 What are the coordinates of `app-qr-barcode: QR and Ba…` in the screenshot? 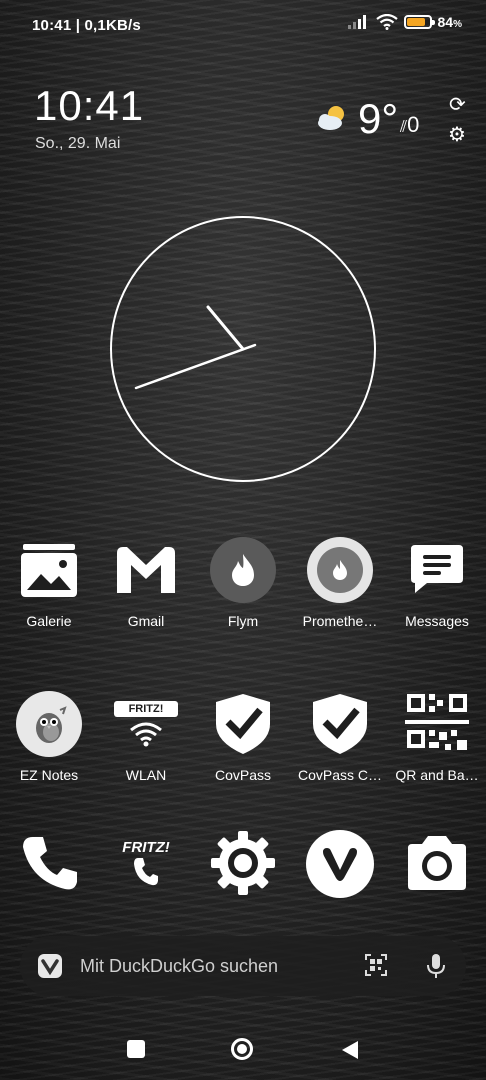 It's located at (437, 751).